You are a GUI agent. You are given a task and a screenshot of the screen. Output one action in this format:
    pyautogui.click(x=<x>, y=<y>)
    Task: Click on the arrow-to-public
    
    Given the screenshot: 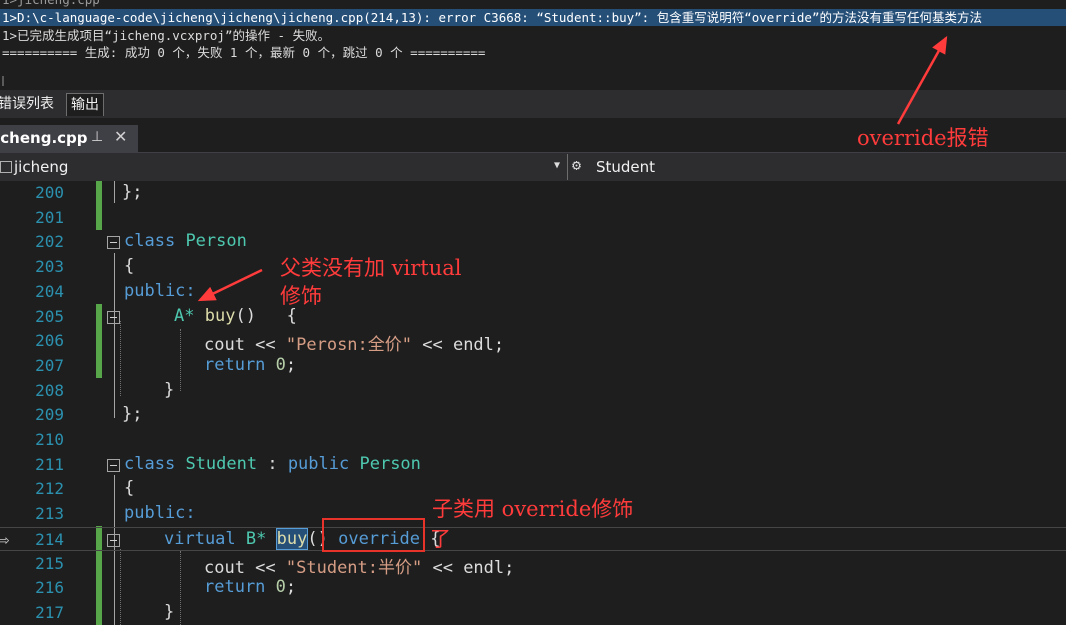 What is the action you would take?
    pyautogui.click(x=230, y=285)
    